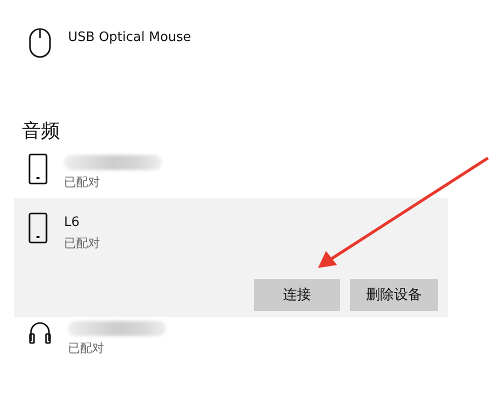  I want to click on device-name: USB Optical Mouse, so click(130, 37).